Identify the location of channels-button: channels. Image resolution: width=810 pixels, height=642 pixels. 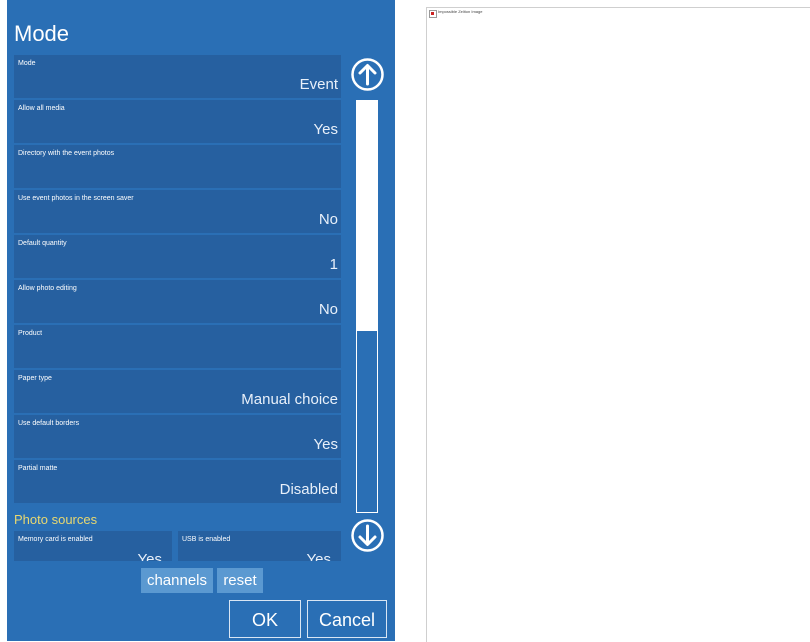
(177, 580).